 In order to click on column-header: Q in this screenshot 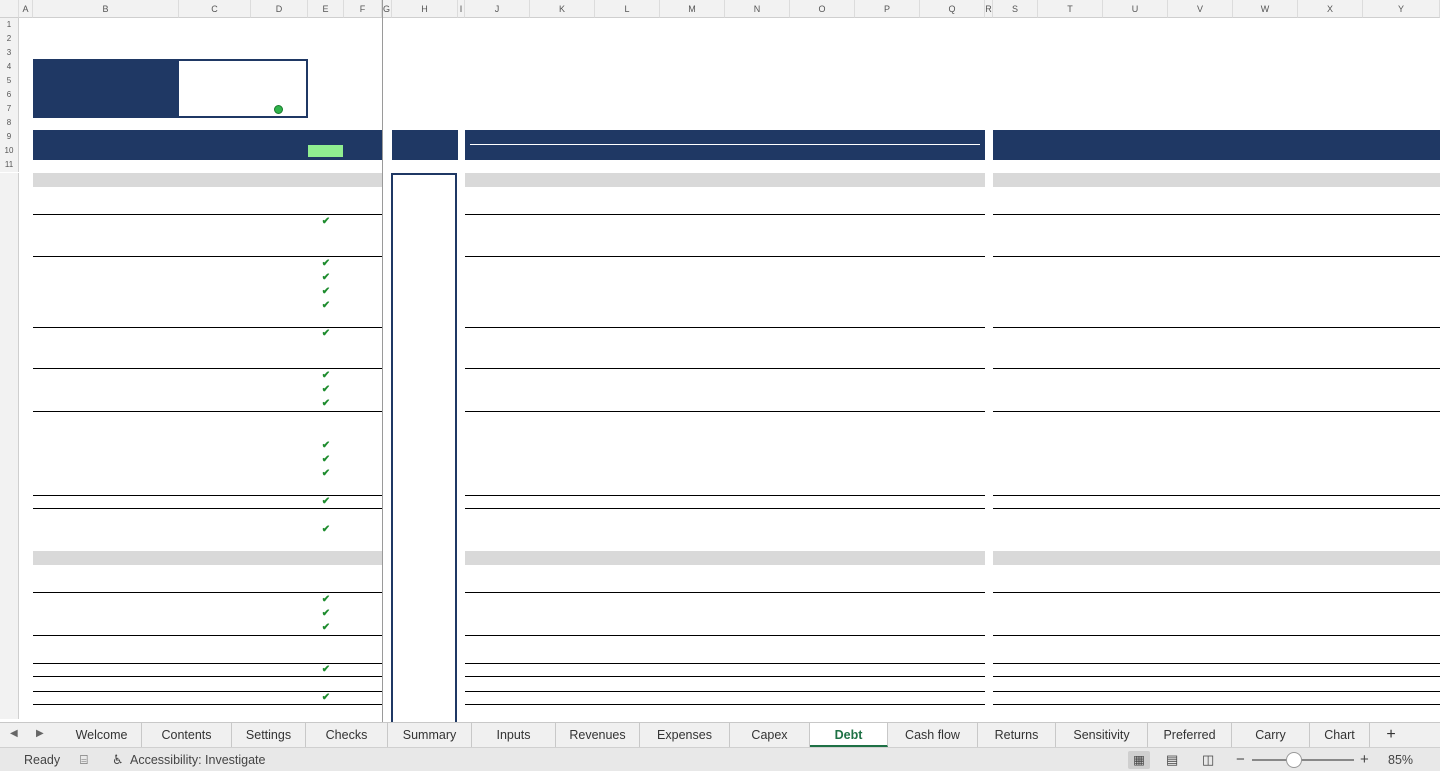, I will do `click(952, 9)`.